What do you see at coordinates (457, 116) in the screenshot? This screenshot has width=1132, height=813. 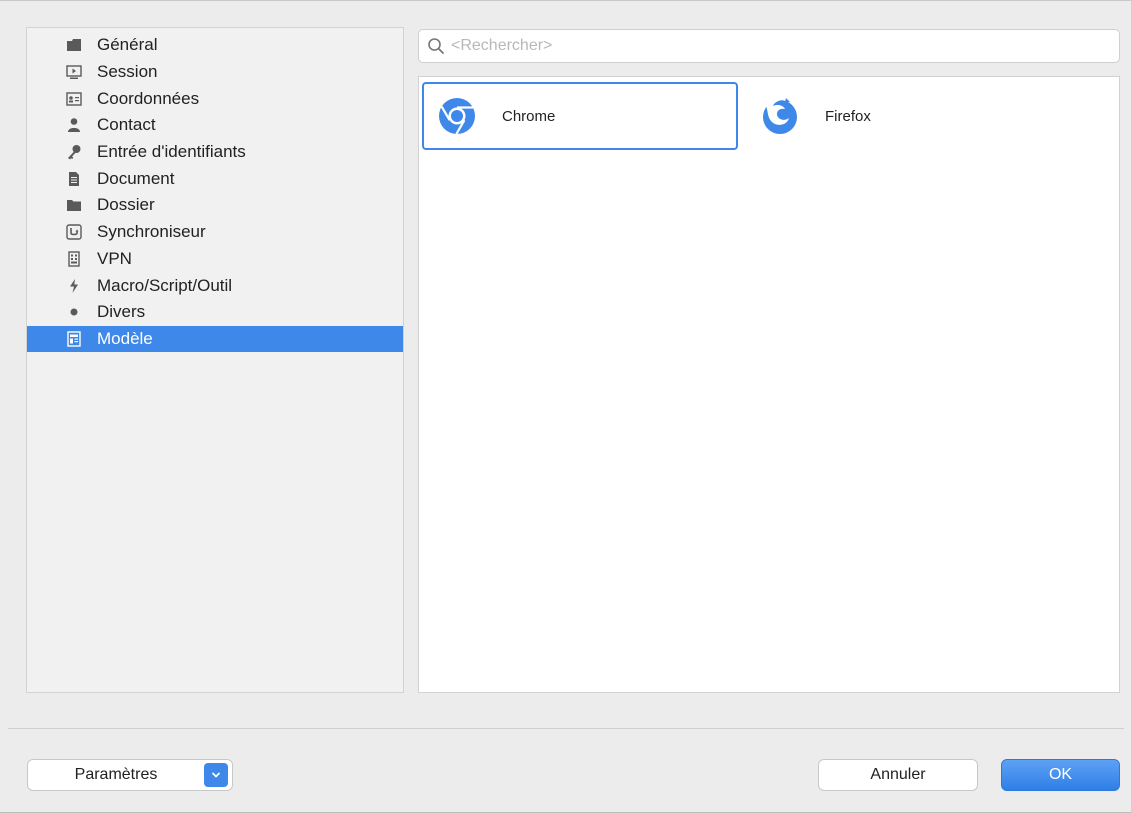 I see `chrome-icon` at bounding box center [457, 116].